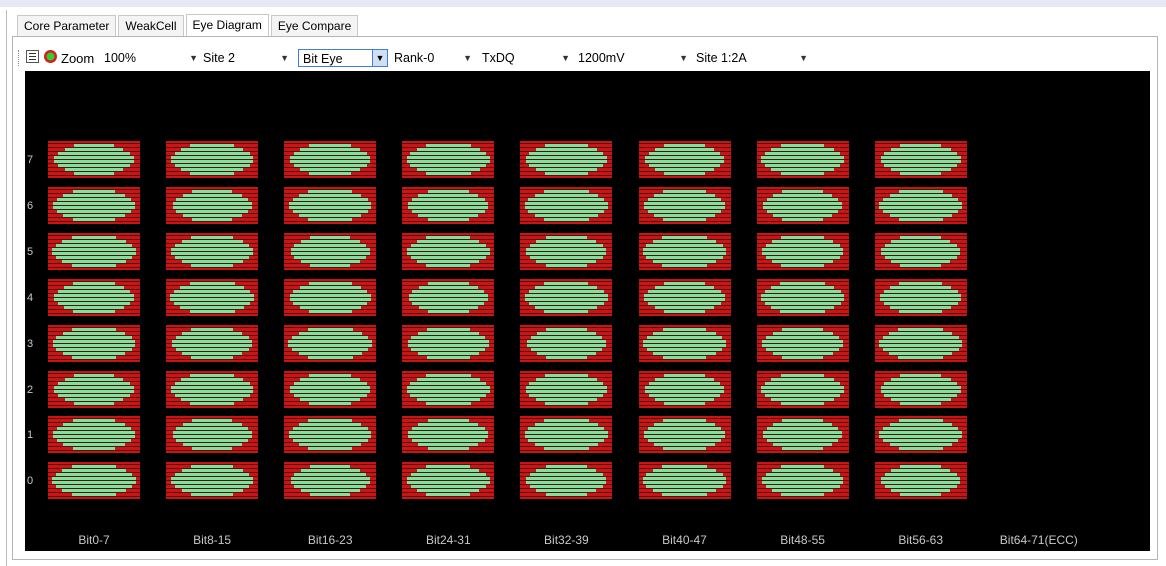 The image size is (1166, 566). Describe the element at coordinates (330, 540) in the screenshot. I see `column-label-2: Bit16-23` at that location.